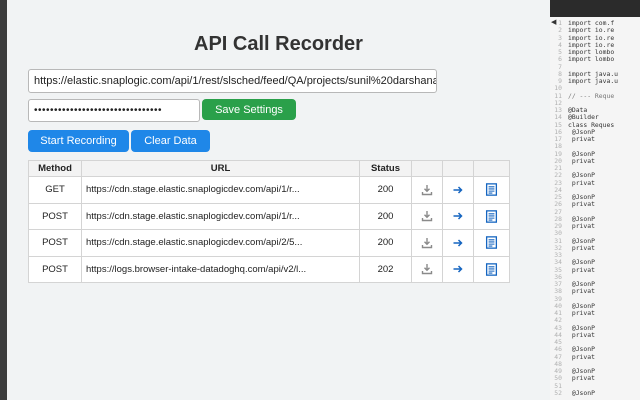 Image resolution: width=640 pixels, height=400 pixels. Describe the element at coordinates (595, 335) in the screenshot. I see `code-line: 44 privat` at that location.